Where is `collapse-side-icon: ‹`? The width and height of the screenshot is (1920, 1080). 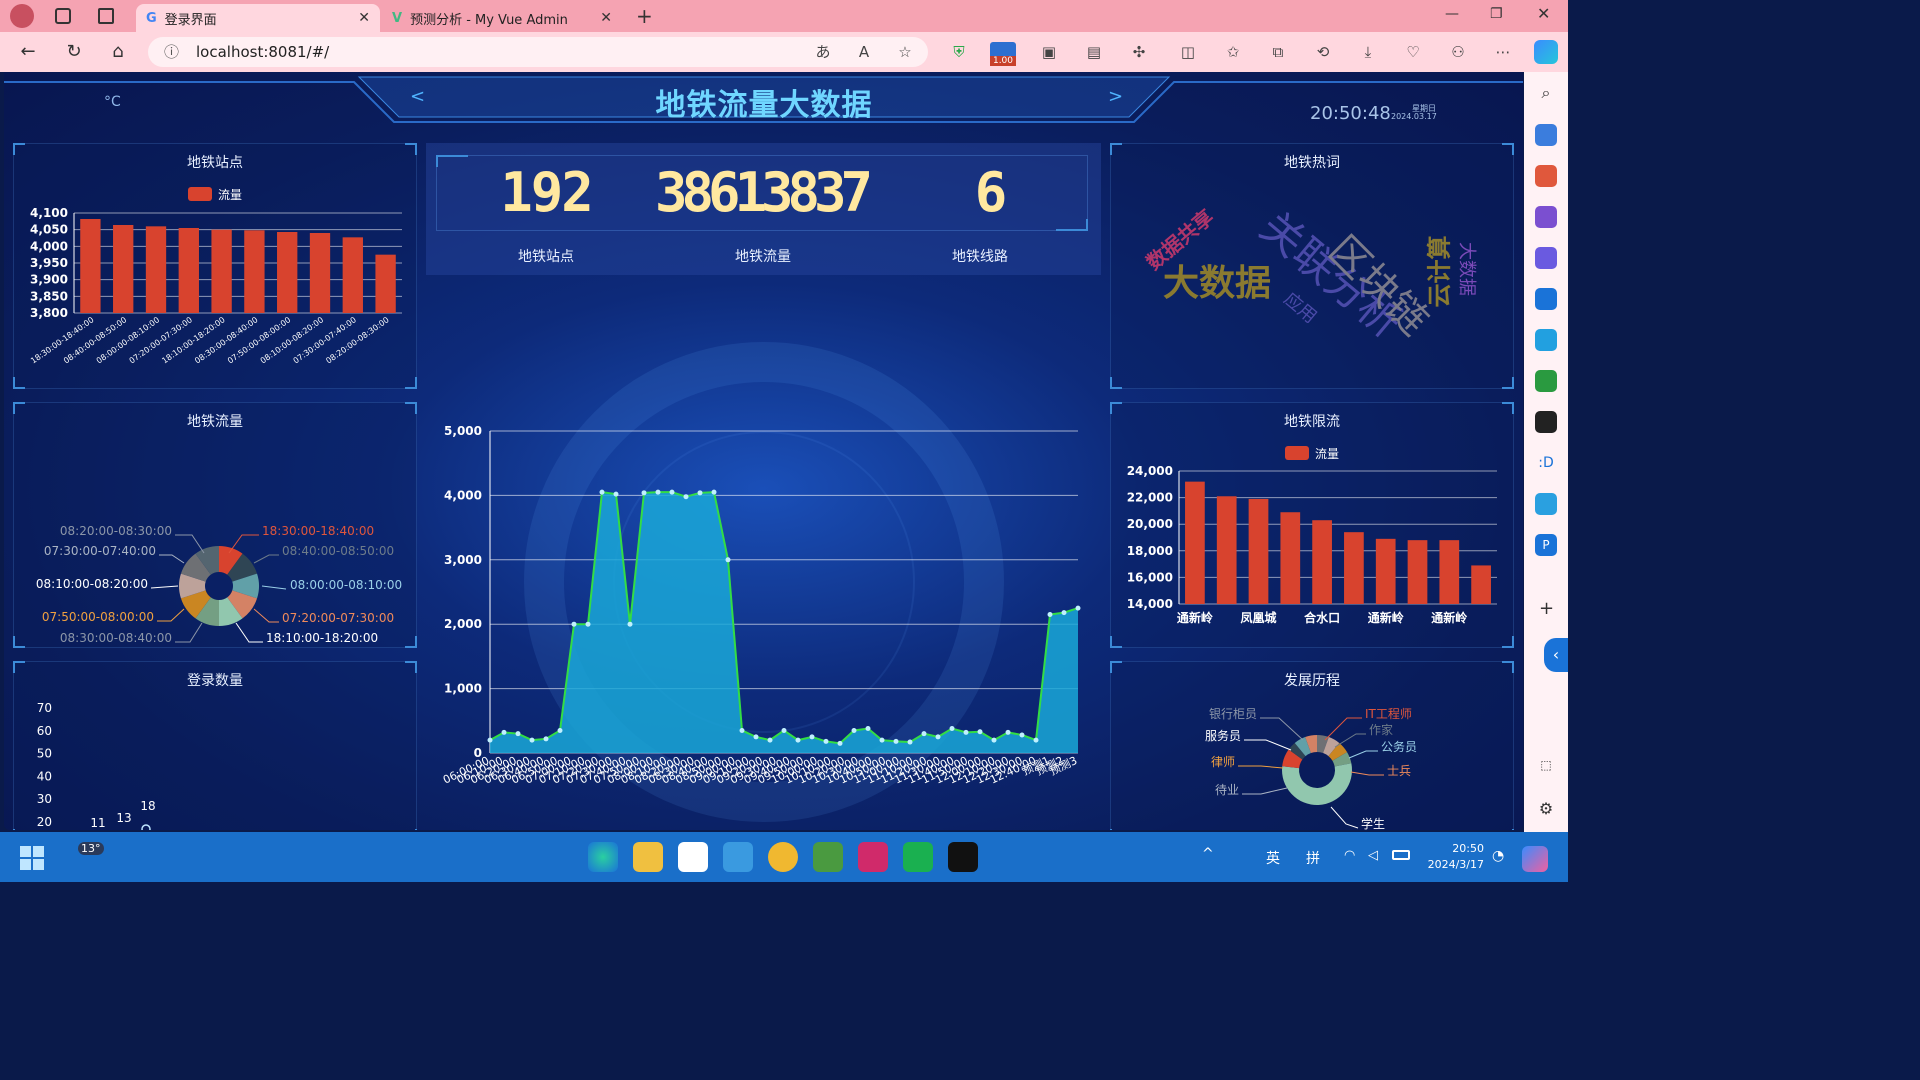
collapse-side-icon: ‹ is located at coordinates (1556, 655).